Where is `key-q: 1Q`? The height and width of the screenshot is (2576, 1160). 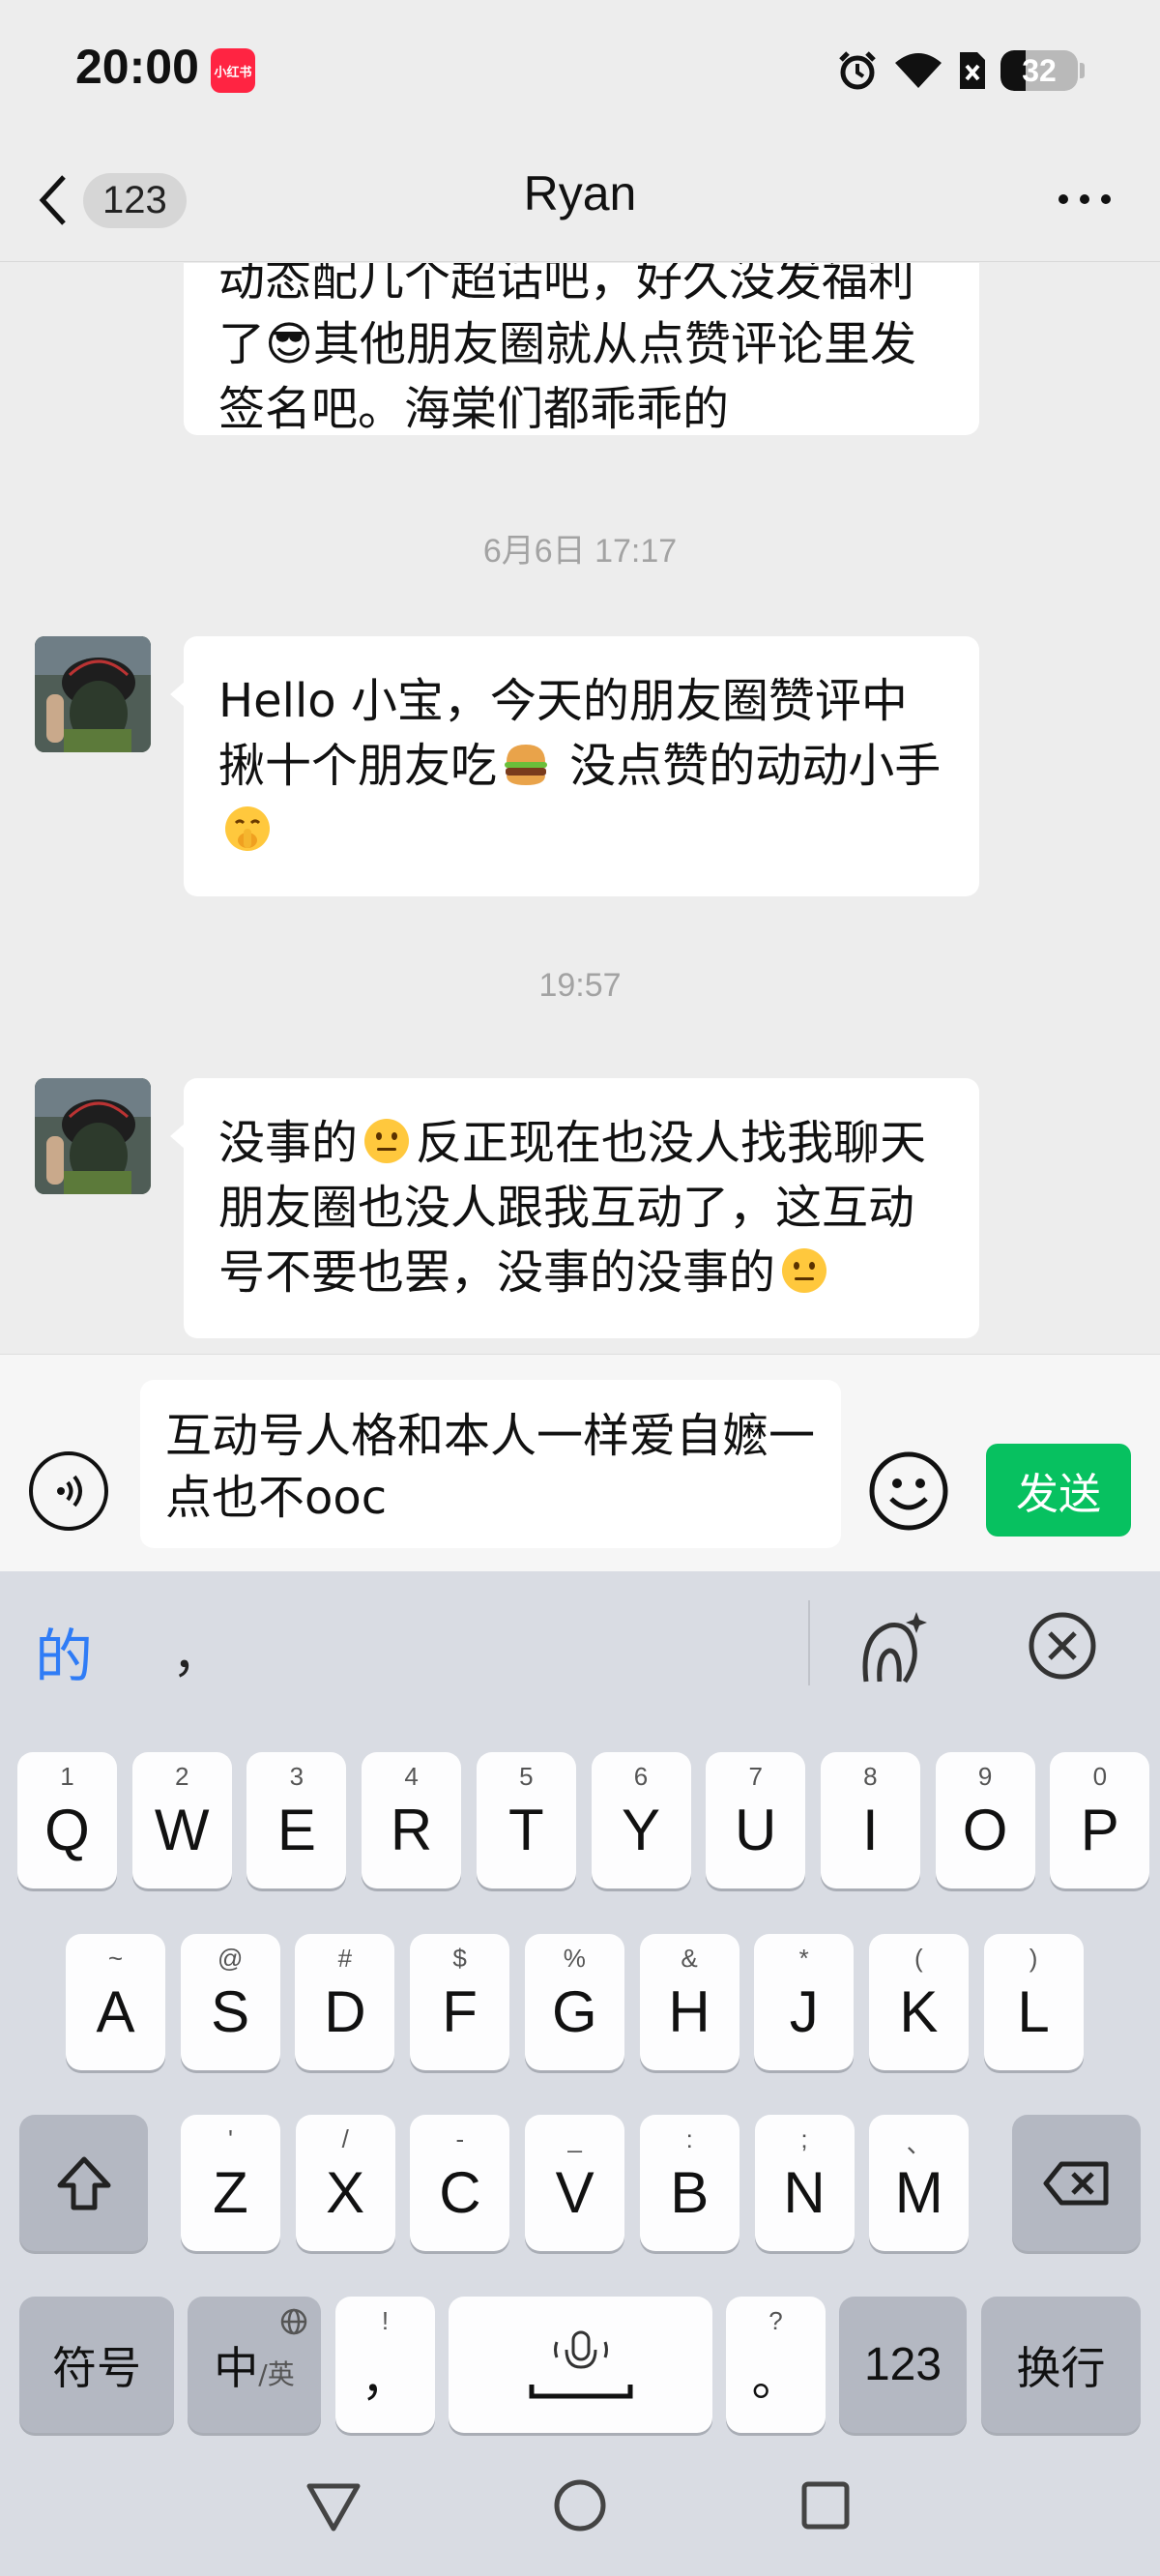
key-q: 1Q is located at coordinates (67, 1820).